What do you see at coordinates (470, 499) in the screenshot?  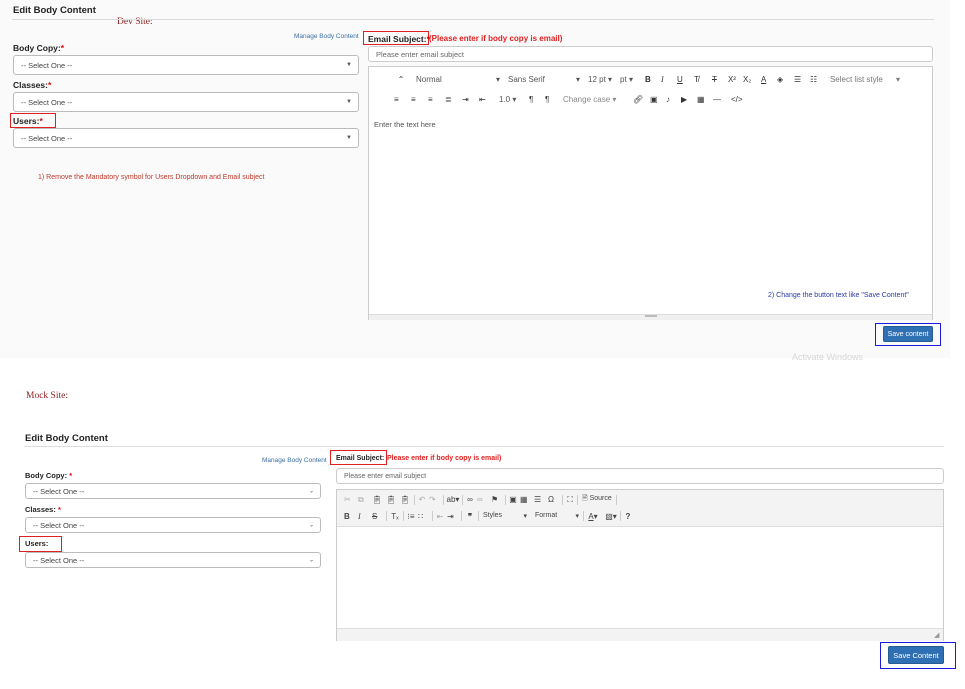 I see `link-icon: ∞` at bounding box center [470, 499].